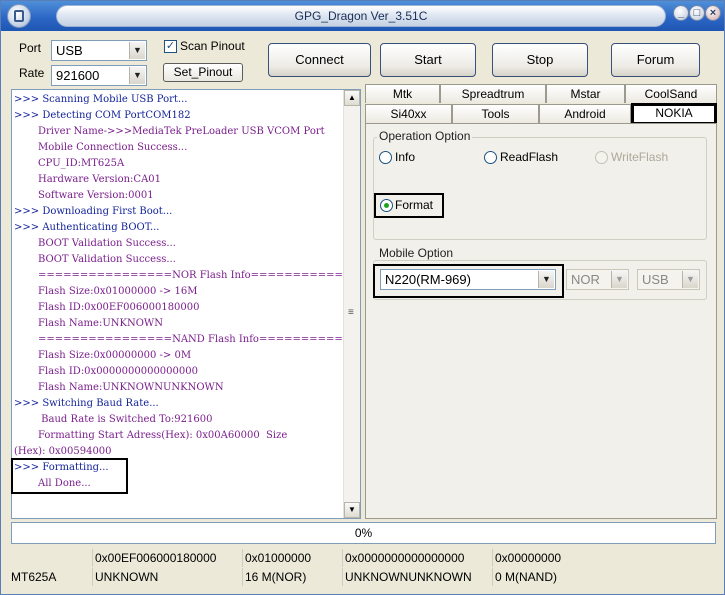 This screenshot has width=725, height=595. What do you see at coordinates (352, 98) in the screenshot?
I see `scroll-up-icon: ▲` at bounding box center [352, 98].